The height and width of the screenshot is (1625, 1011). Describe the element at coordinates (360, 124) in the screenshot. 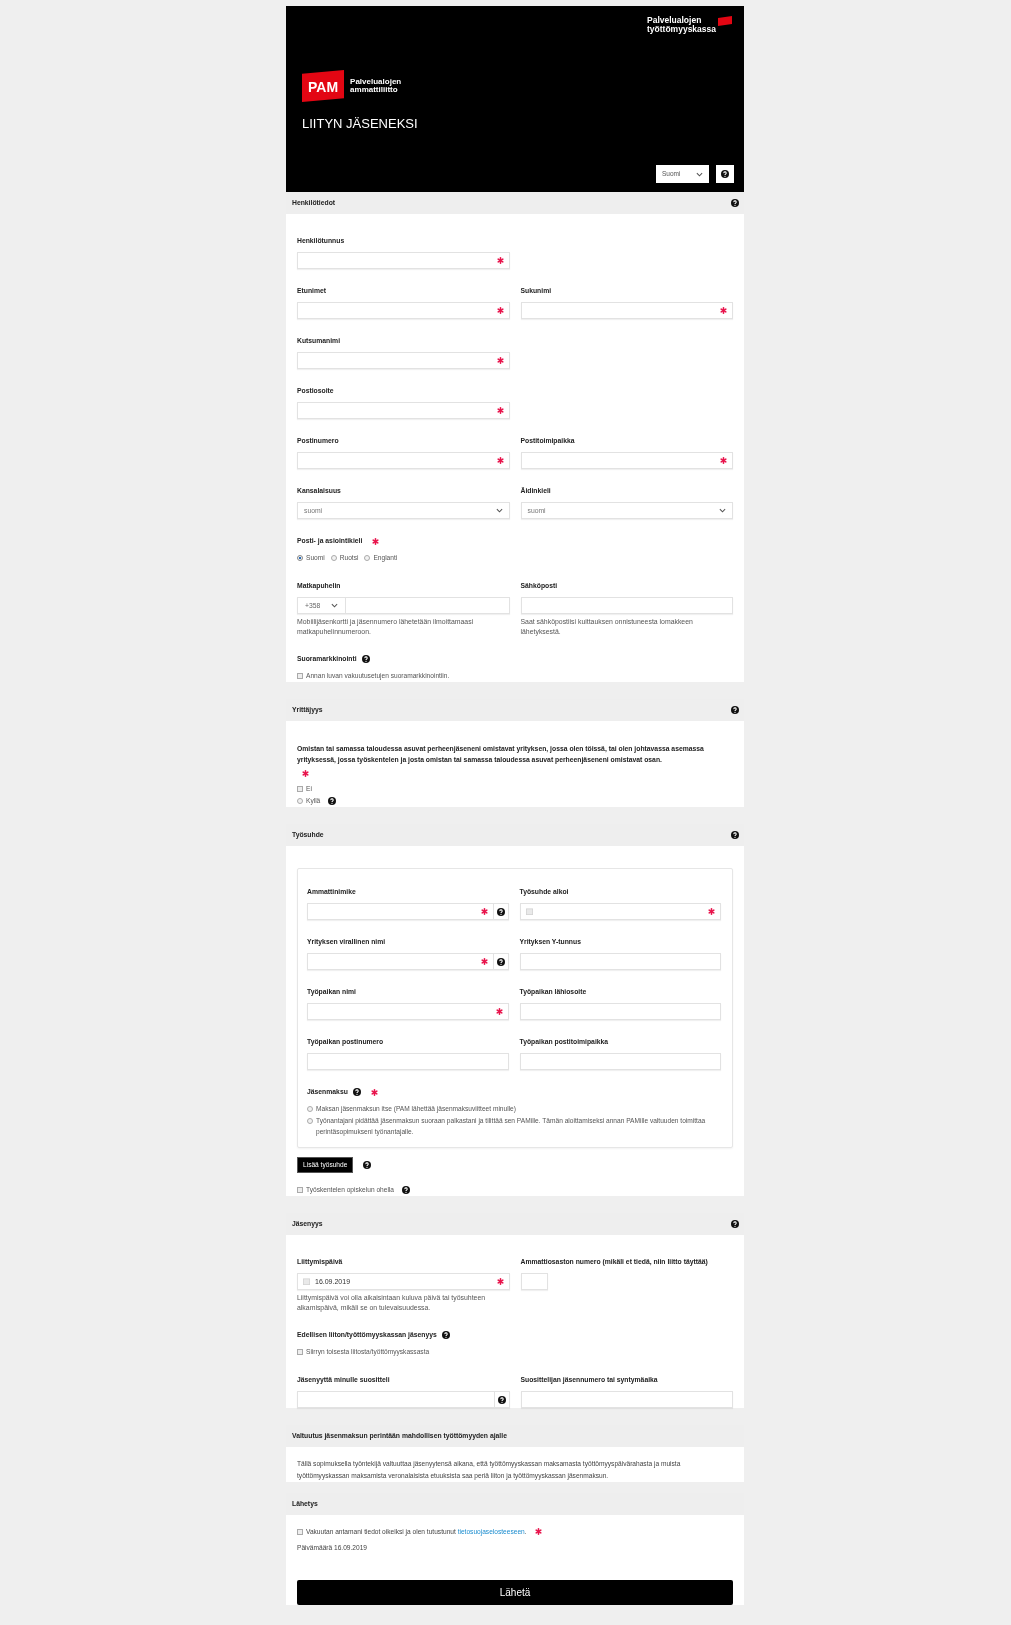

I see `page-title: LIITYN JÄSENEKSI` at that location.